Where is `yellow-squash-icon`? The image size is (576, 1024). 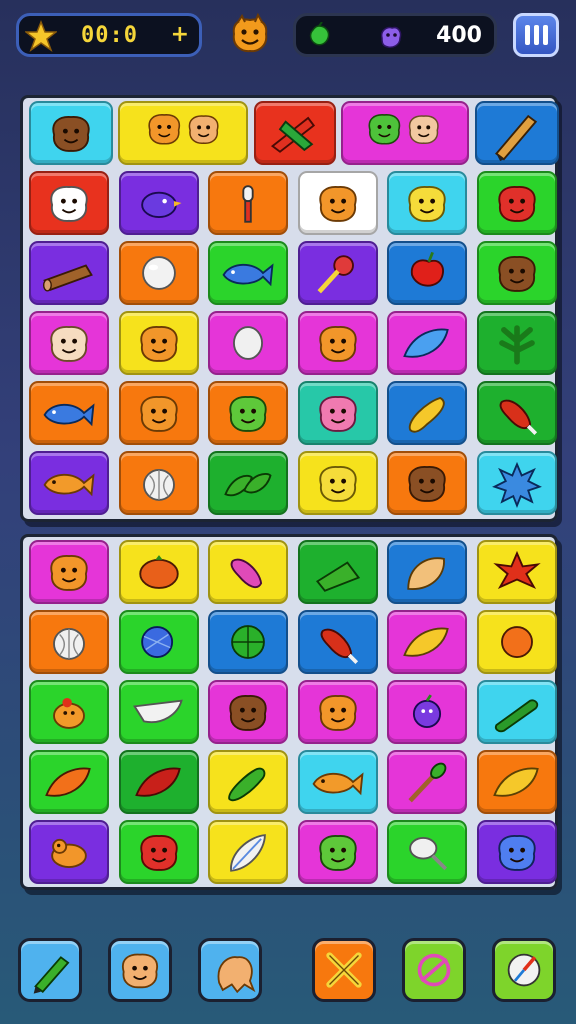
yellow-squash-icon is located at coordinates (426, 414).